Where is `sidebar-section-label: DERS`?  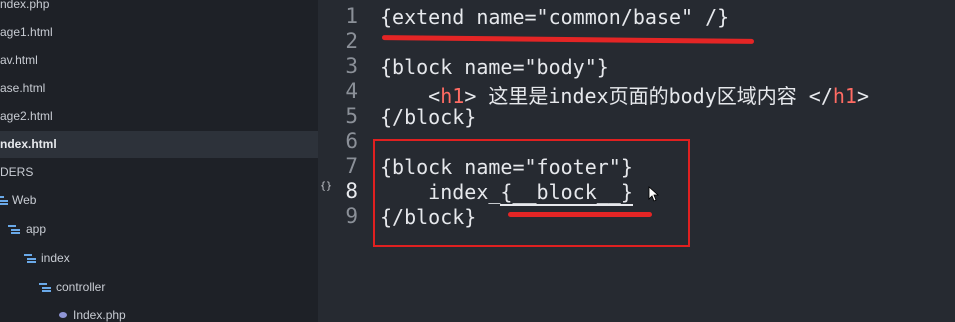
sidebar-section-label: DERS is located at coordinates (17, 172).